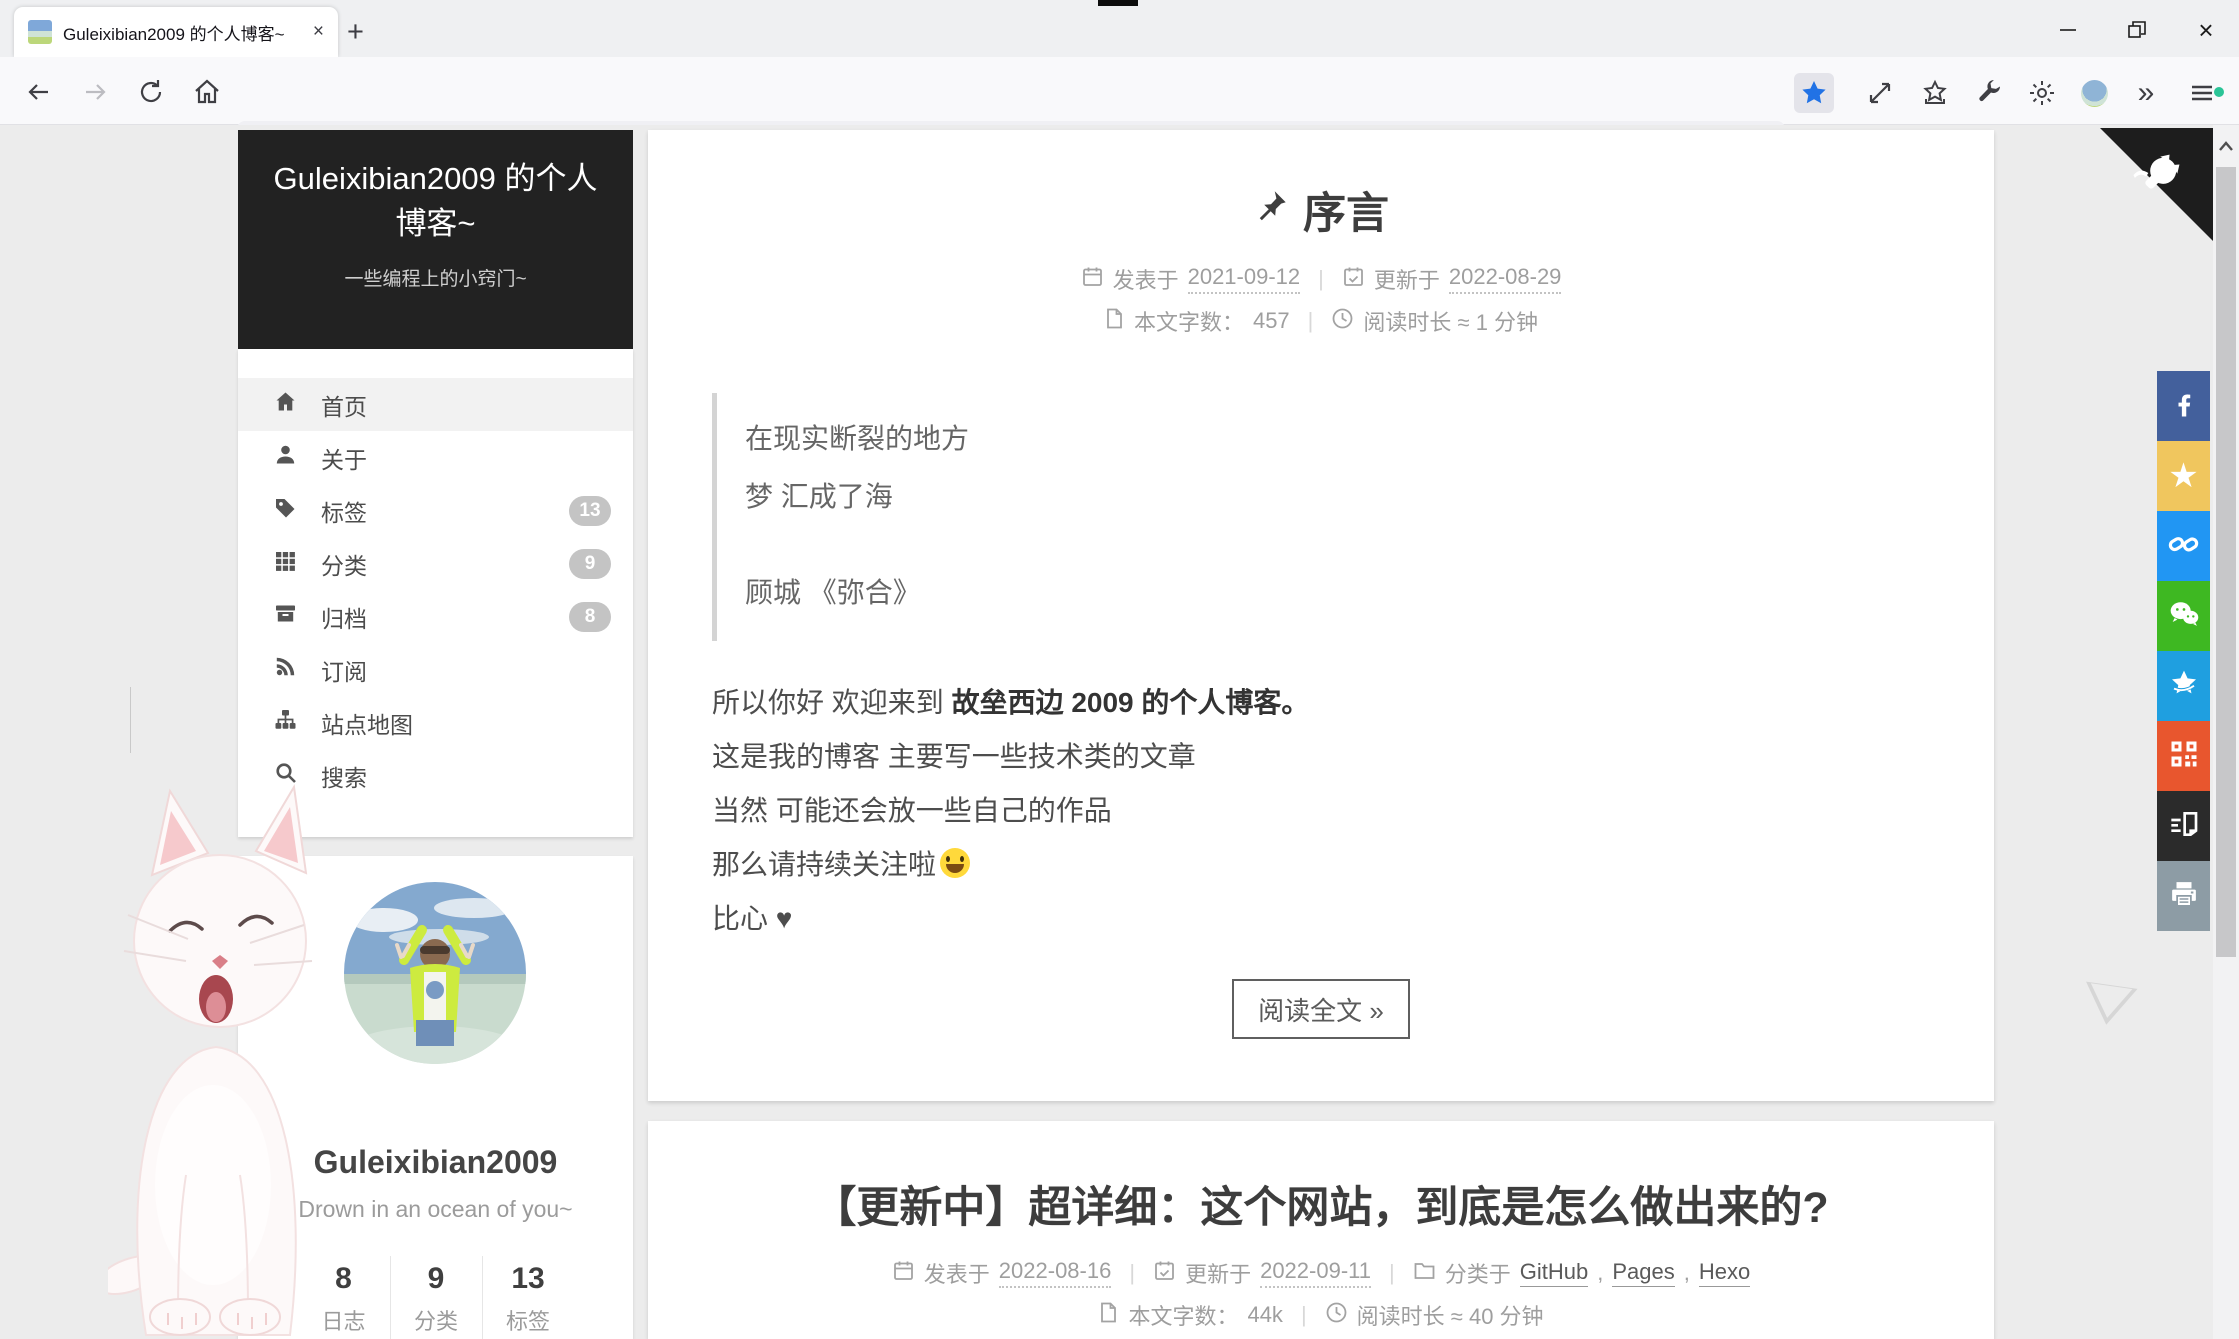 The image size is (2239, 1339). I want to click on favorite-share-button: ★, so click(2183, 476).